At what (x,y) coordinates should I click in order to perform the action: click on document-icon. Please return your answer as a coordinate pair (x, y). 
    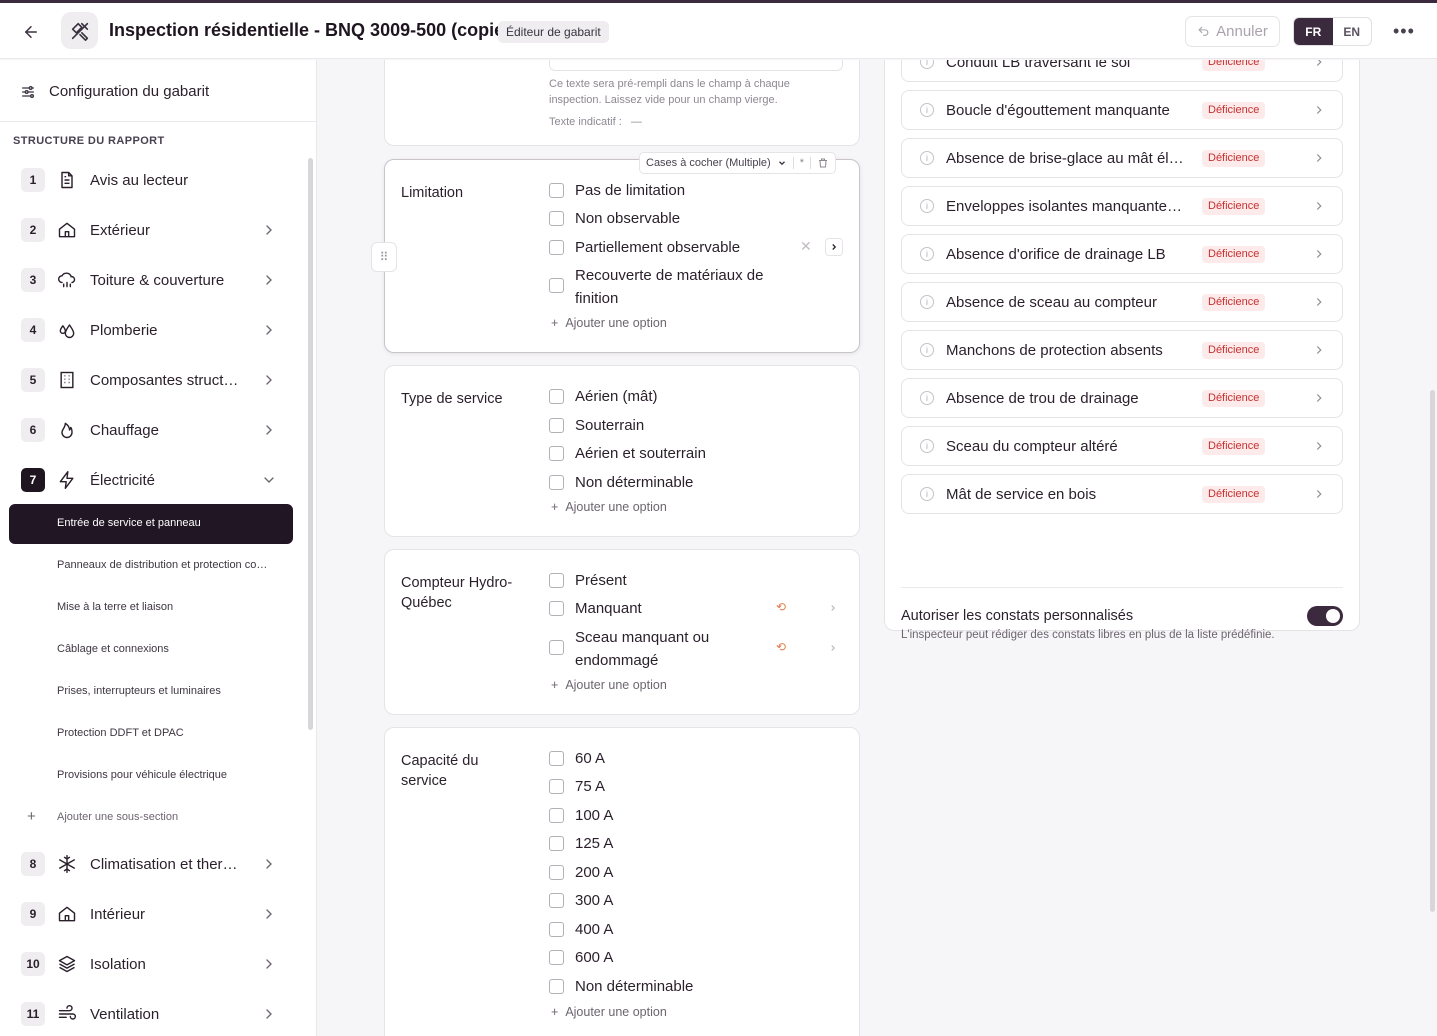
    Looking at the image, I should click on (67, 180).